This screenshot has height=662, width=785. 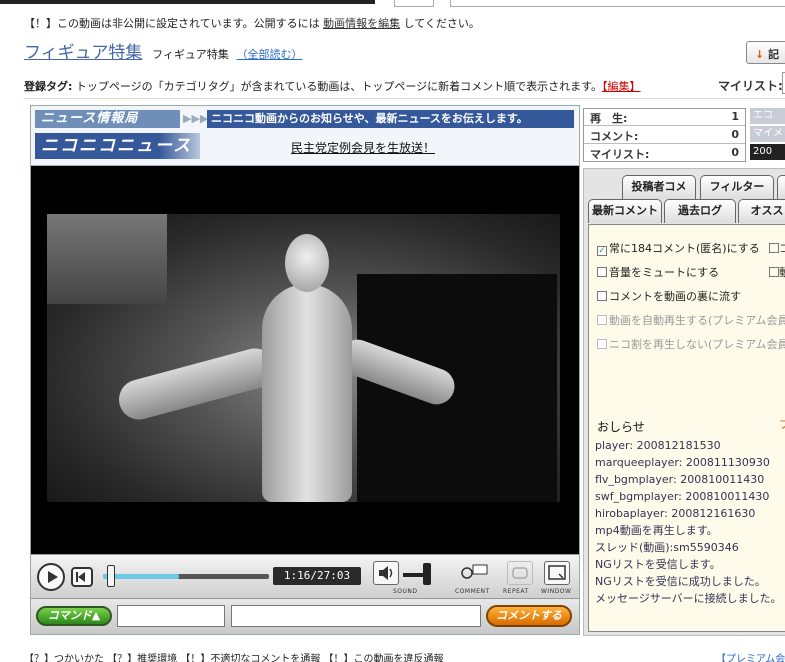 I want to click on news-logo-top: ニュース情報局, so click(x=107, y=119).